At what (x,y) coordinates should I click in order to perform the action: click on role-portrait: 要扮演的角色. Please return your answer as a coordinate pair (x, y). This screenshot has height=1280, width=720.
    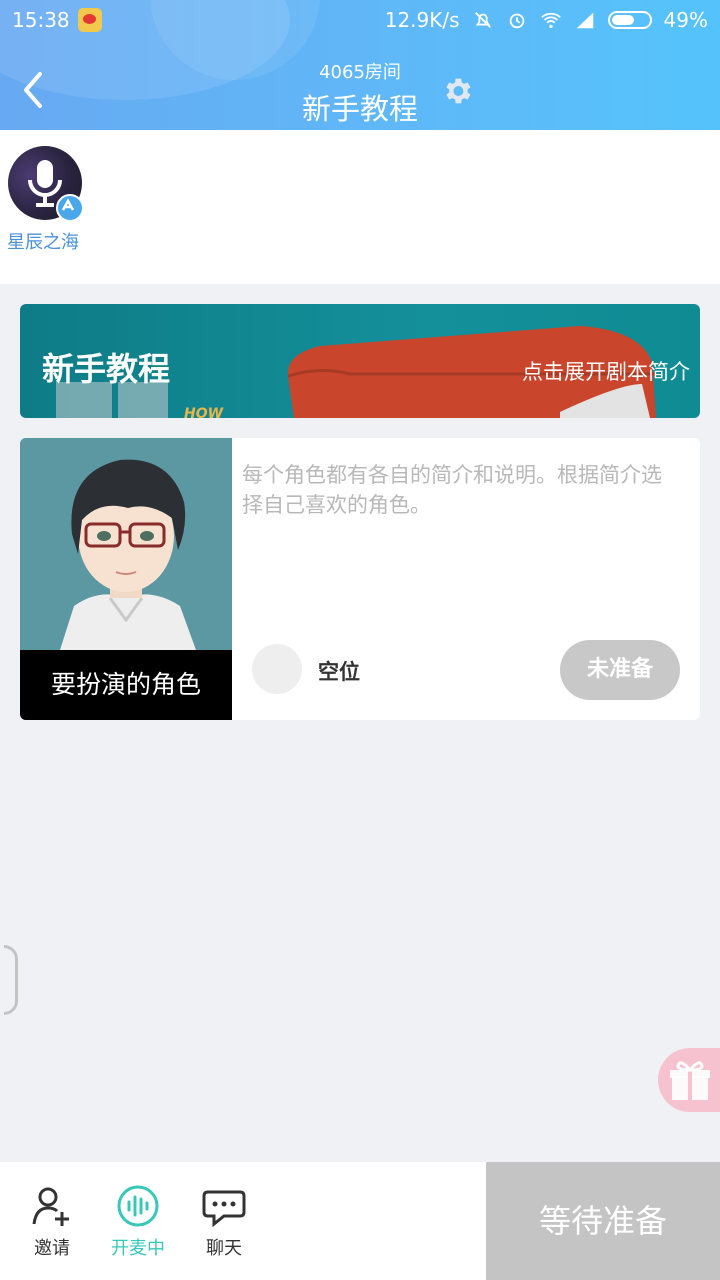
    Looking at the image, I should click on (126, 579).